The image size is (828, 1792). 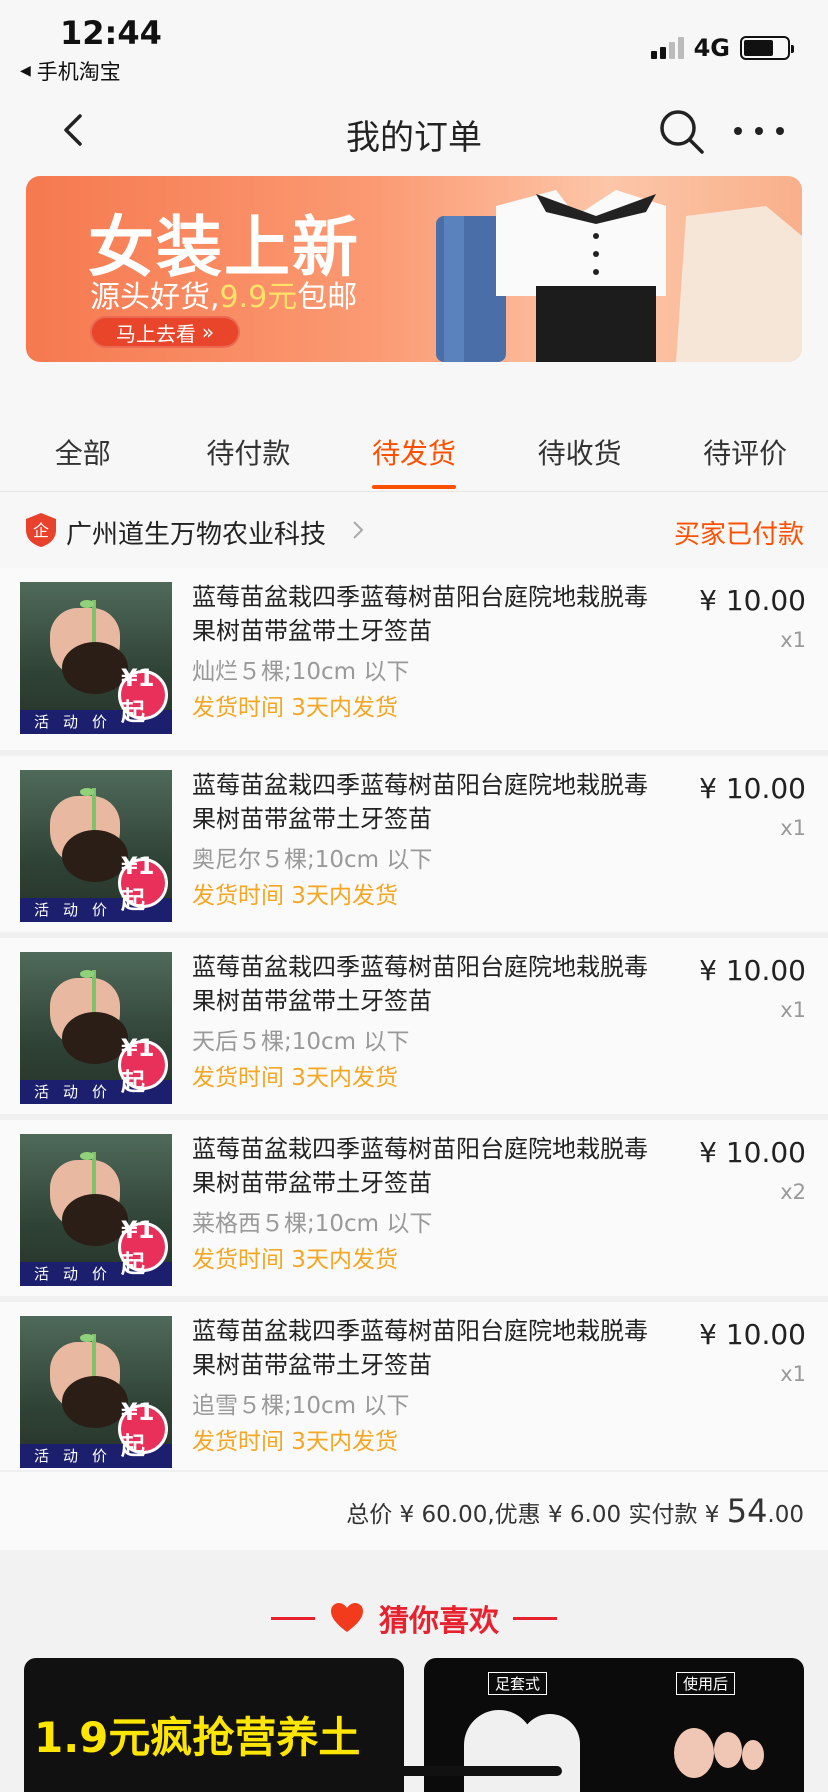 What do you see at coordinates (785, 1515) in the screenshot?
I see `total-paid-decimal: .00` at bounding box center [785, 1515].